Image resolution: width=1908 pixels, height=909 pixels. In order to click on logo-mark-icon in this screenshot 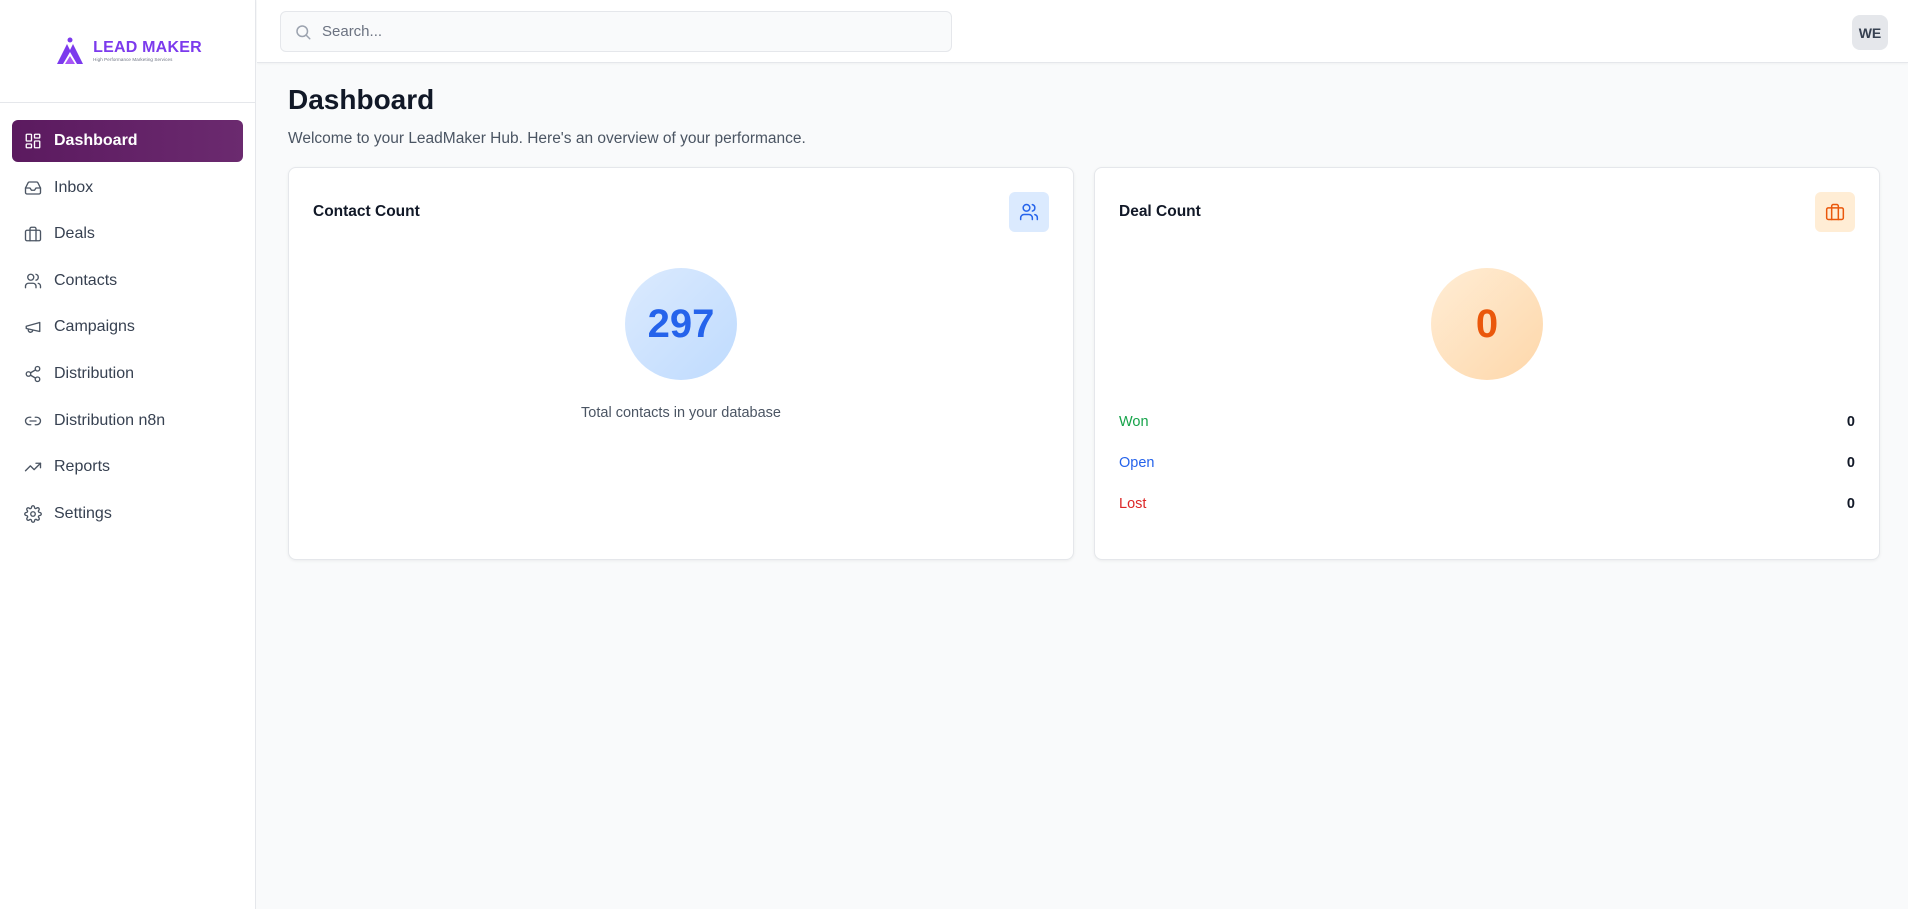, I will do `click(70, 50)`.